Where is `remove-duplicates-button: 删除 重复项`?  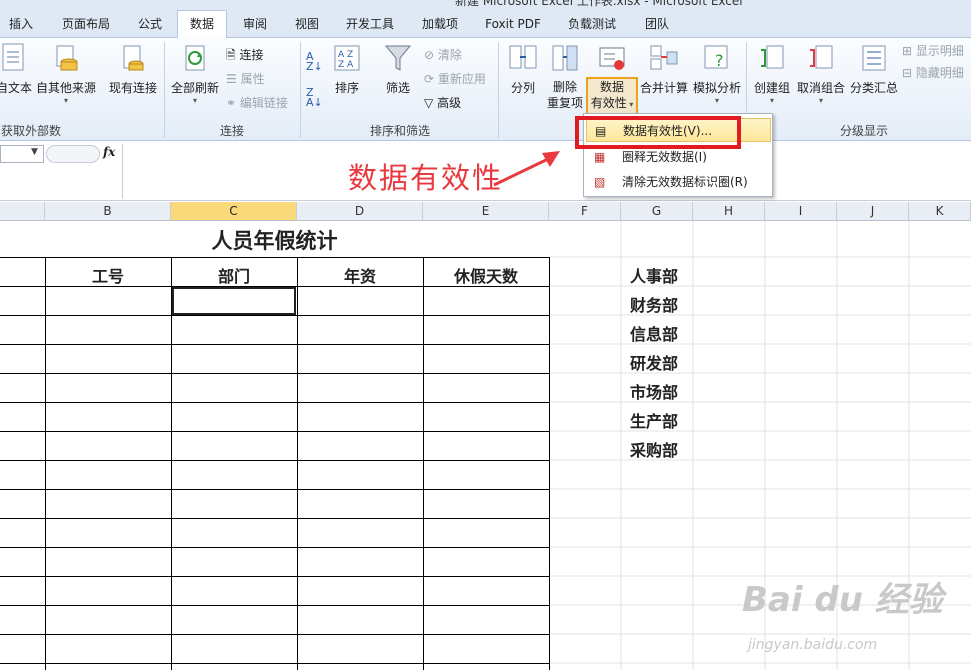
remove-duplicates-button: 删除 重复项 is located at coordinates (565, 76).